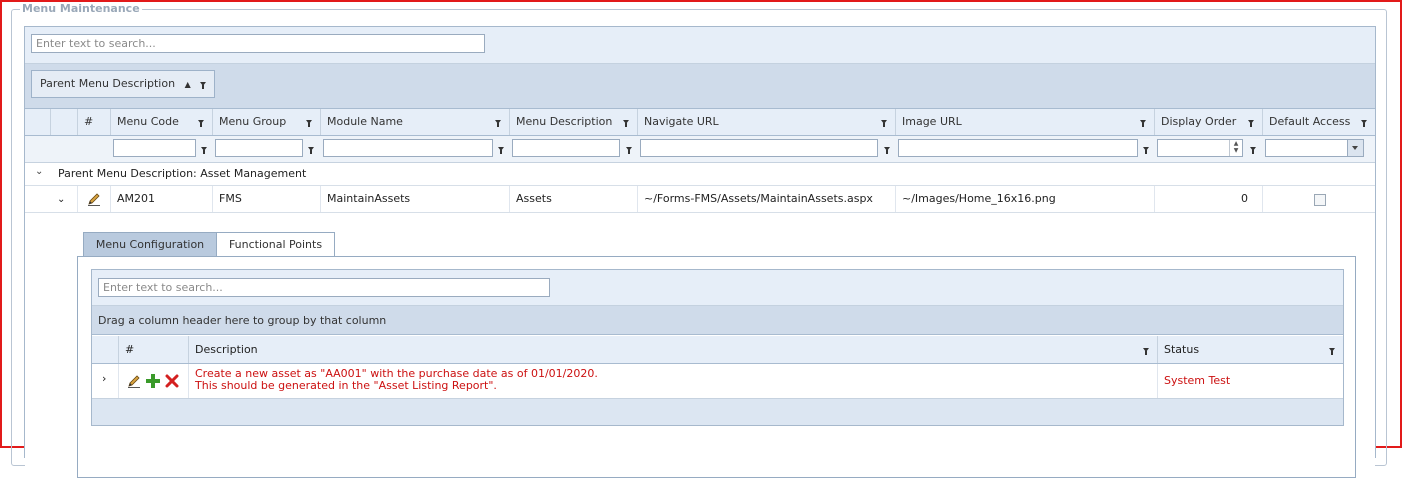 The height and width of the screenshot is (478, 1402). Describe the element at coordinates (108, 83) in the screenshot. I see `group-chip-label: Parent Menu Description` at that location.